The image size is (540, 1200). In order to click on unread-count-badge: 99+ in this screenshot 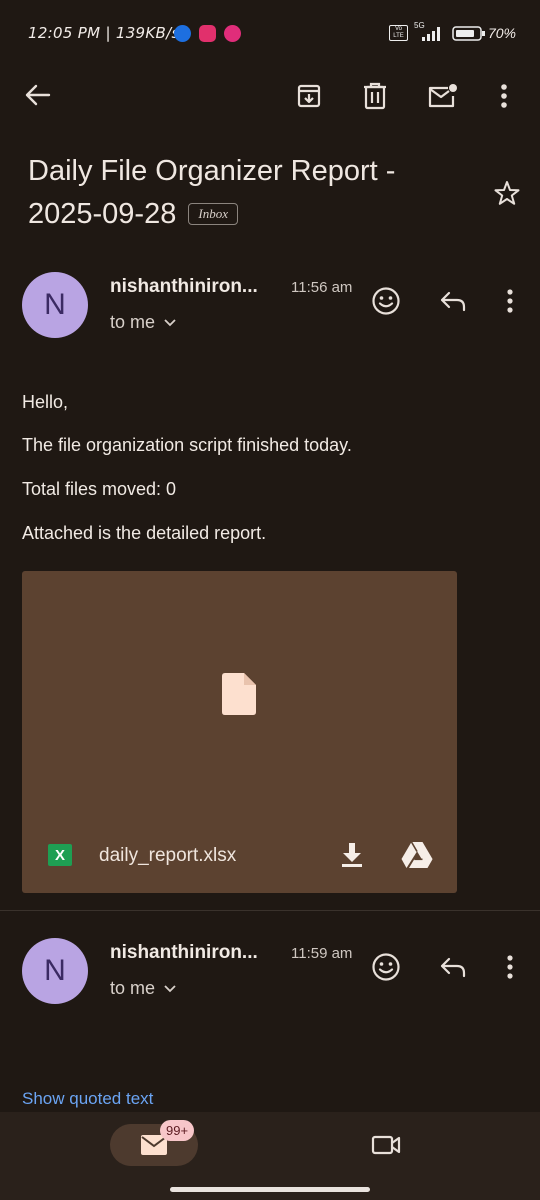, I will do `click(177, 1130)`.